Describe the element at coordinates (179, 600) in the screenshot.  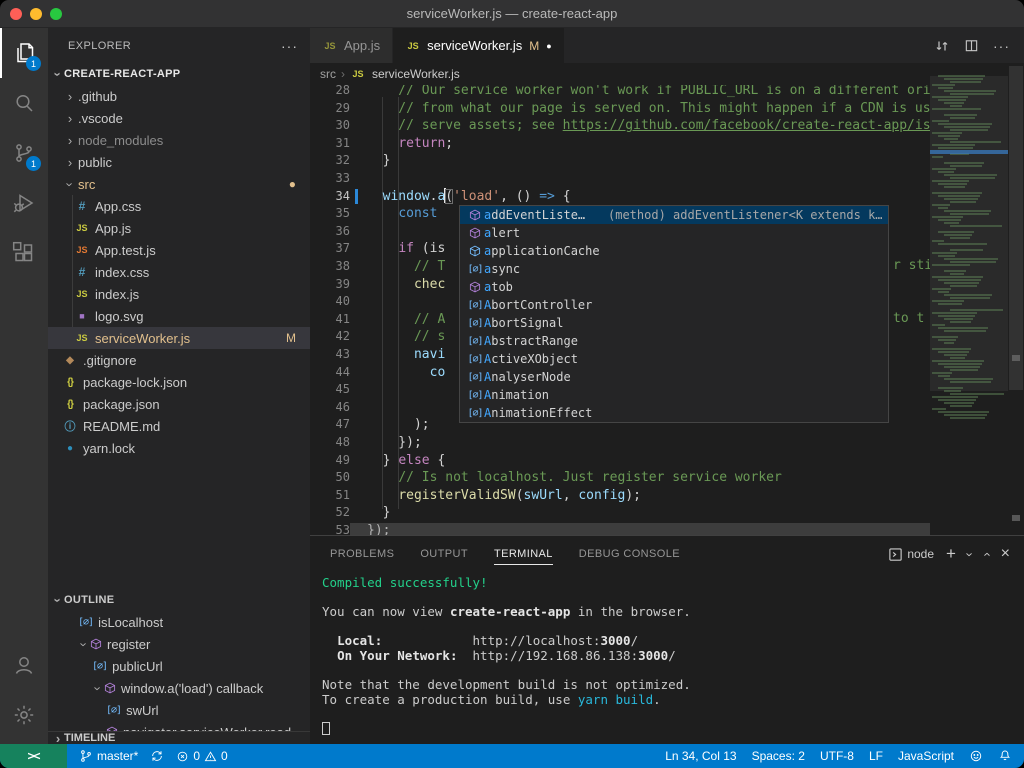
I see `outline-section-header: › OUTLINE` at that location.